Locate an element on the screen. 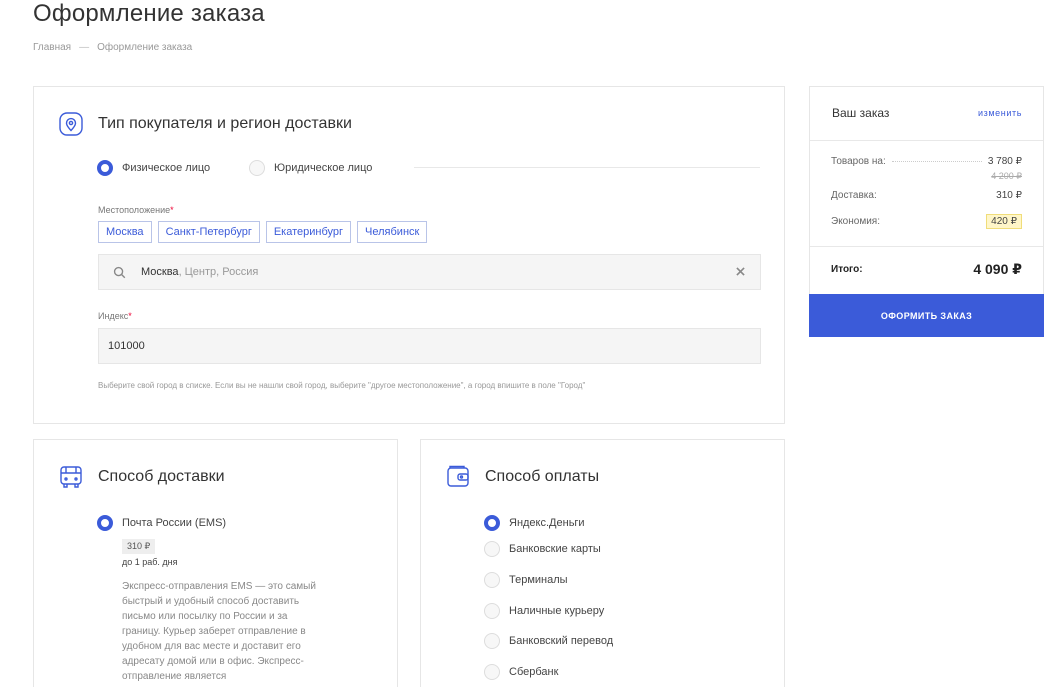  city-chip-chelyabinsk: Челябинск is located at coordinates (392, 232).